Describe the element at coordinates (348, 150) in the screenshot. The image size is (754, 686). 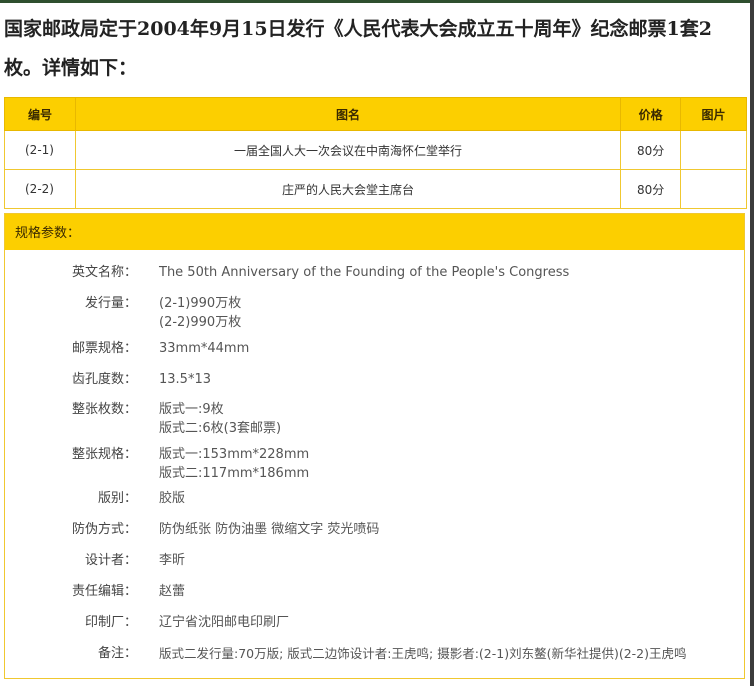
I see `stamp-name: 一届全国人大一次会议在中南海怀仁堂举行` at that location.